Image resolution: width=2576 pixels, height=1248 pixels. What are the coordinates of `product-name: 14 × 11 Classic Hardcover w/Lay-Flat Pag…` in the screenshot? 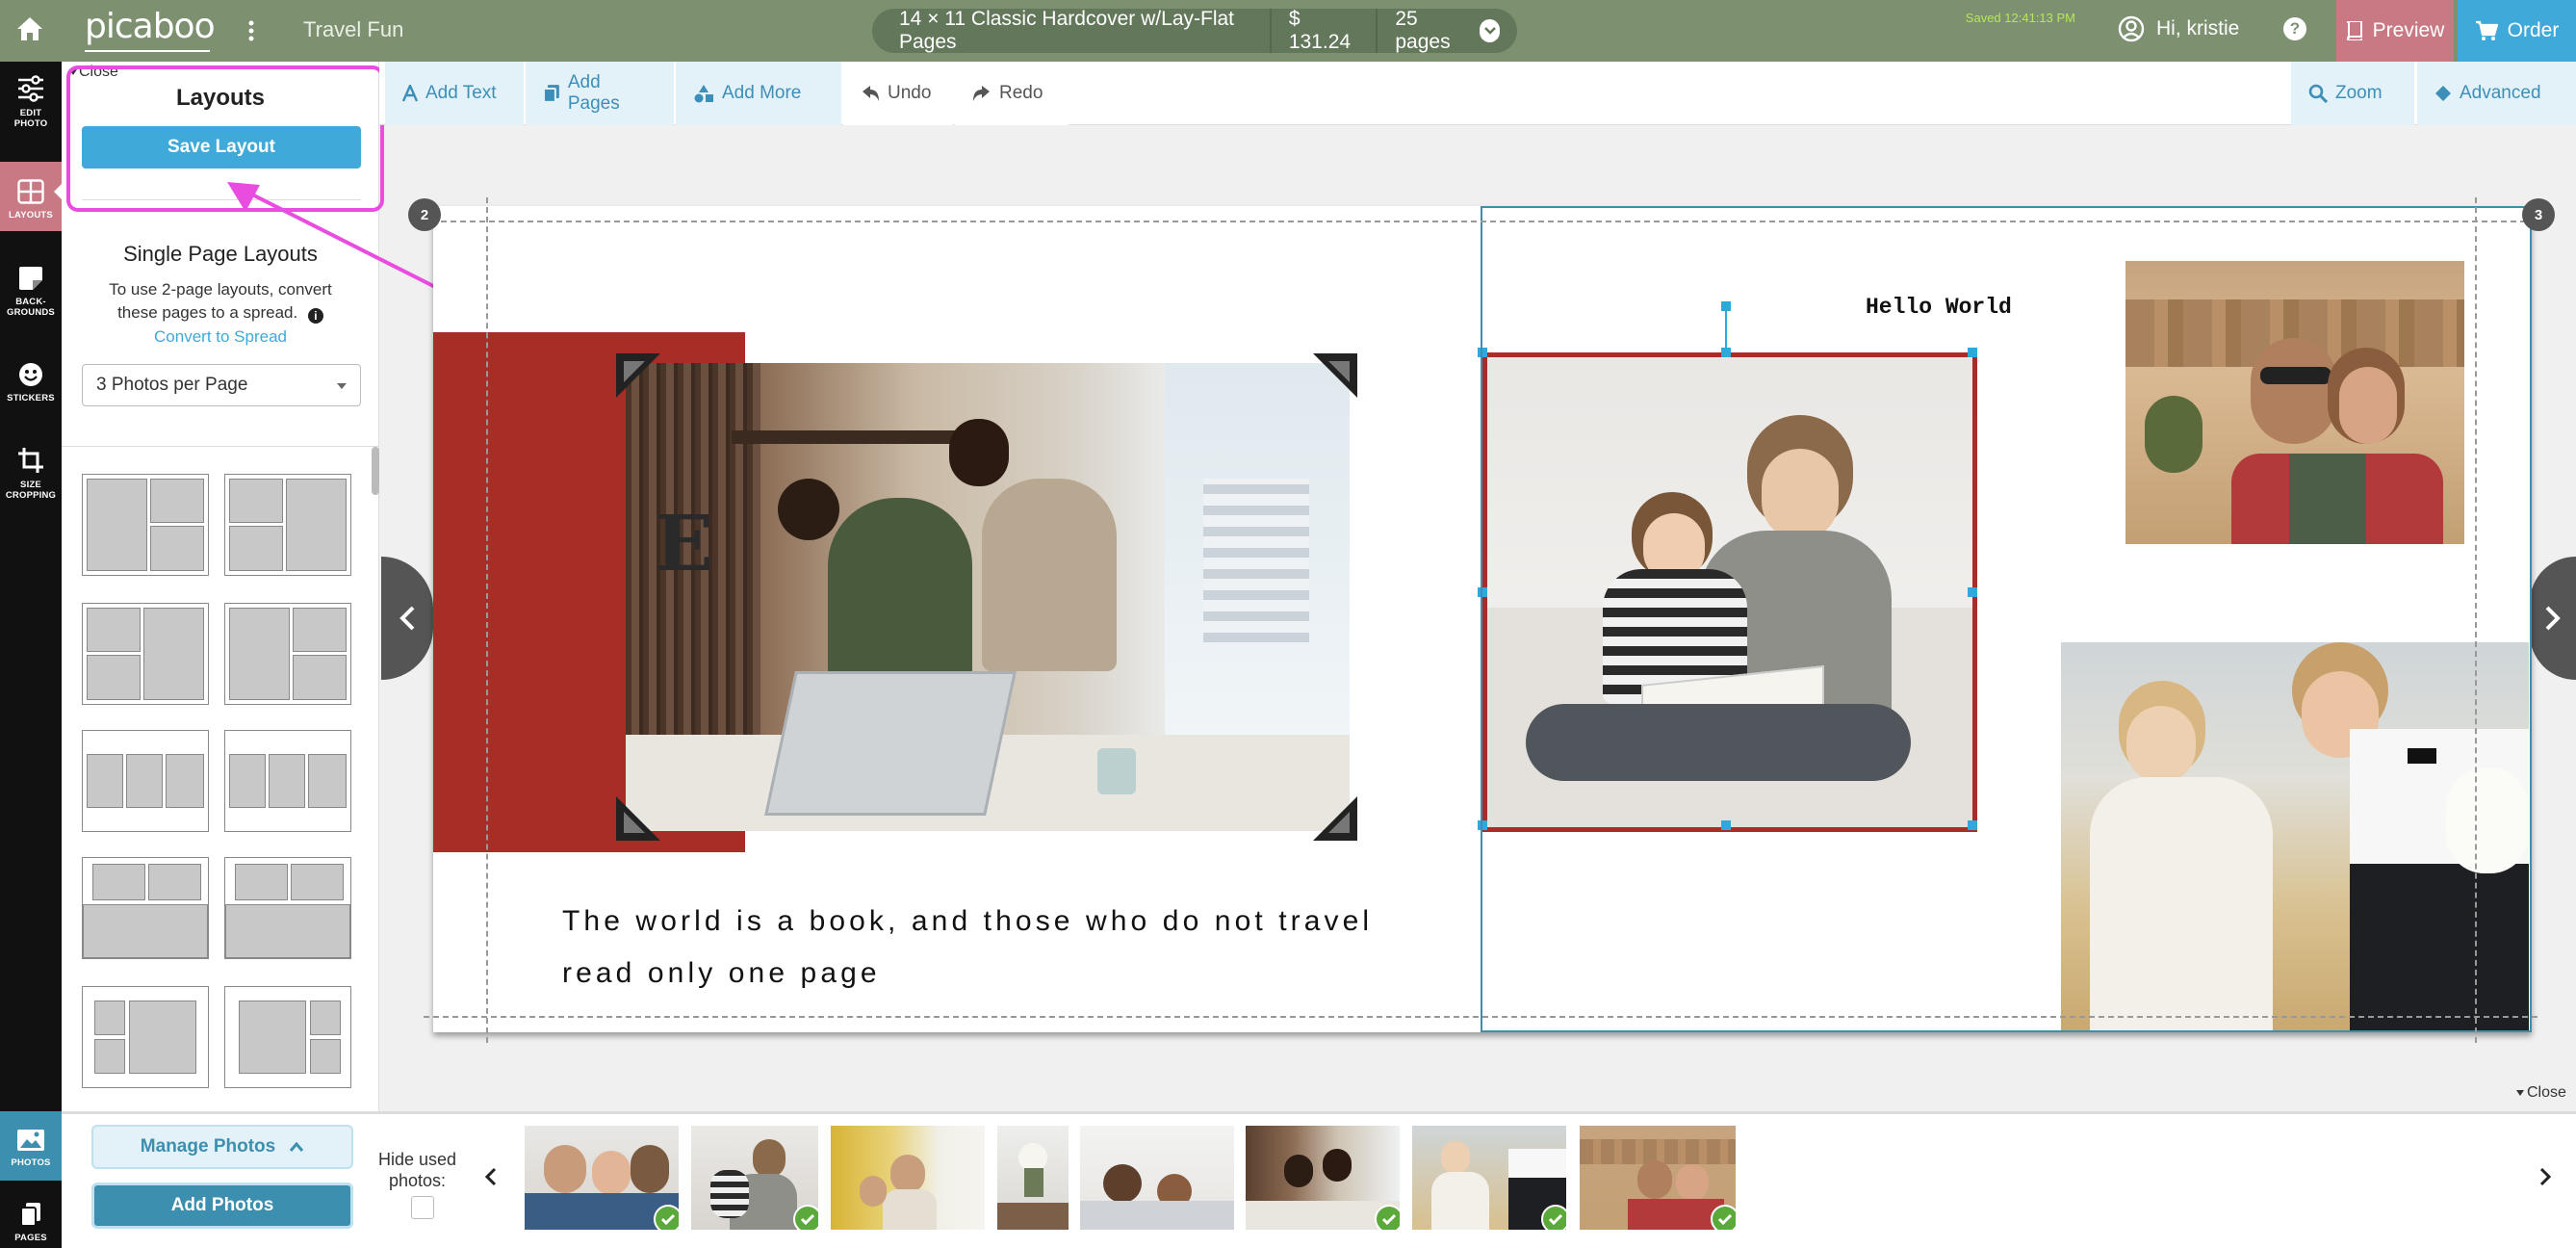 It's located at (1067, 31).